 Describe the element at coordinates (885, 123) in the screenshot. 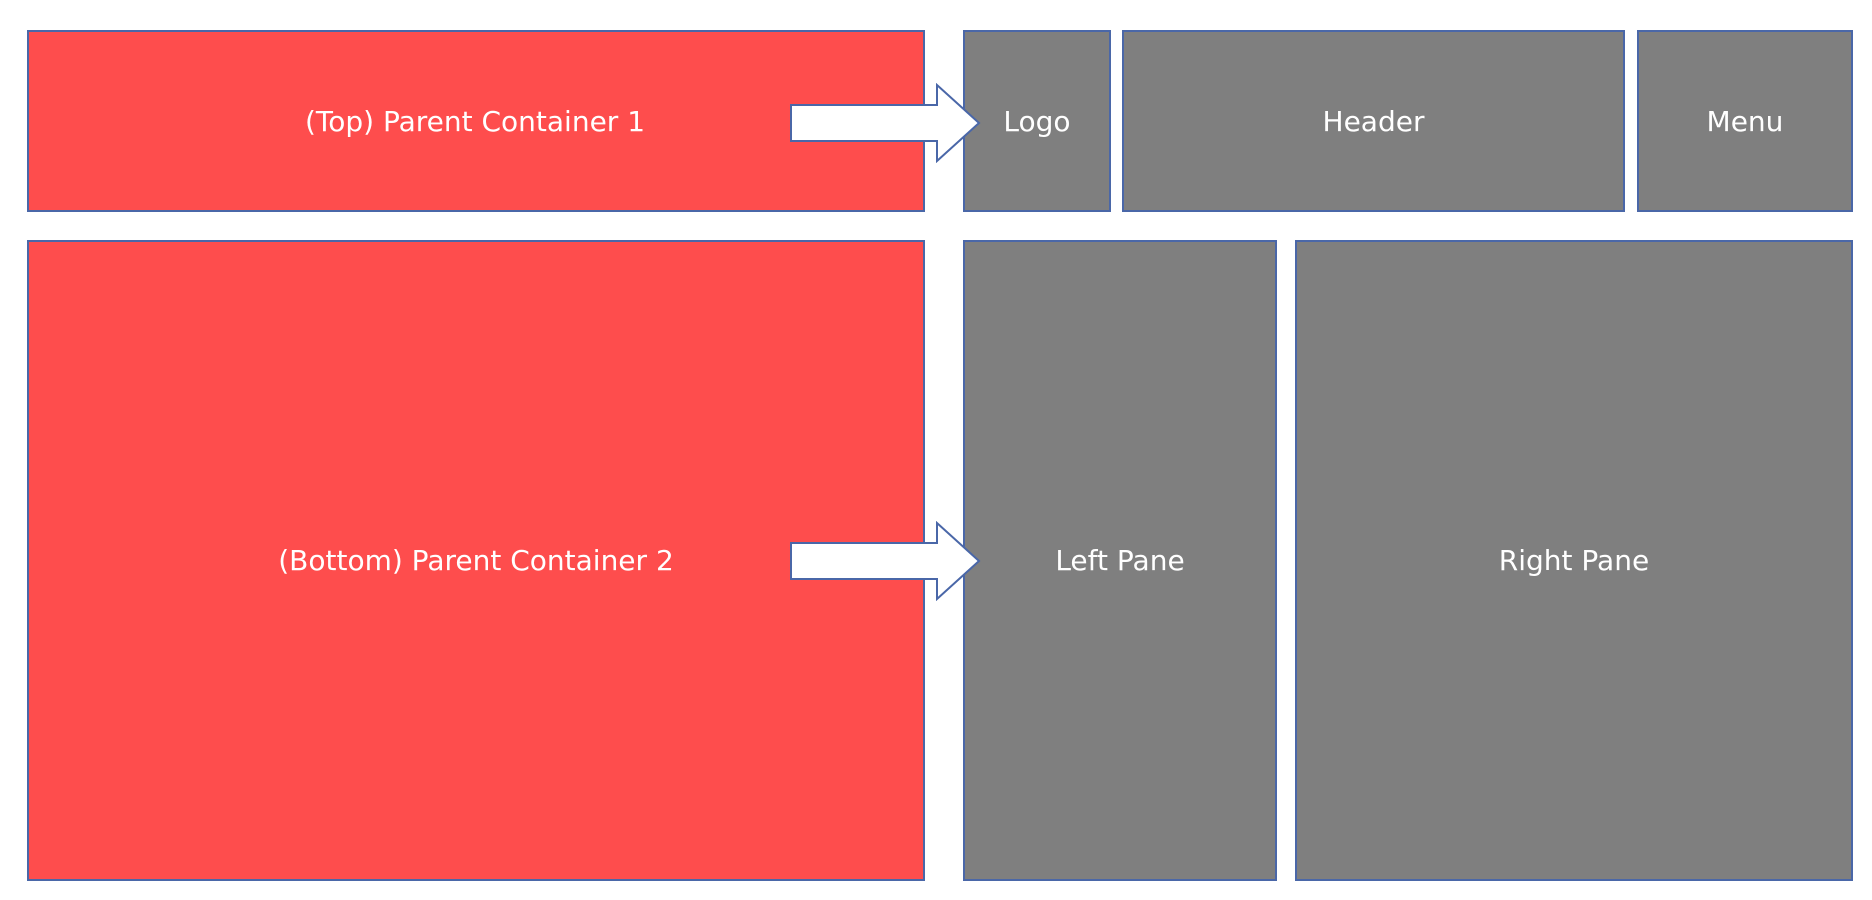

I see `top-right-arrow-icon` at that location.